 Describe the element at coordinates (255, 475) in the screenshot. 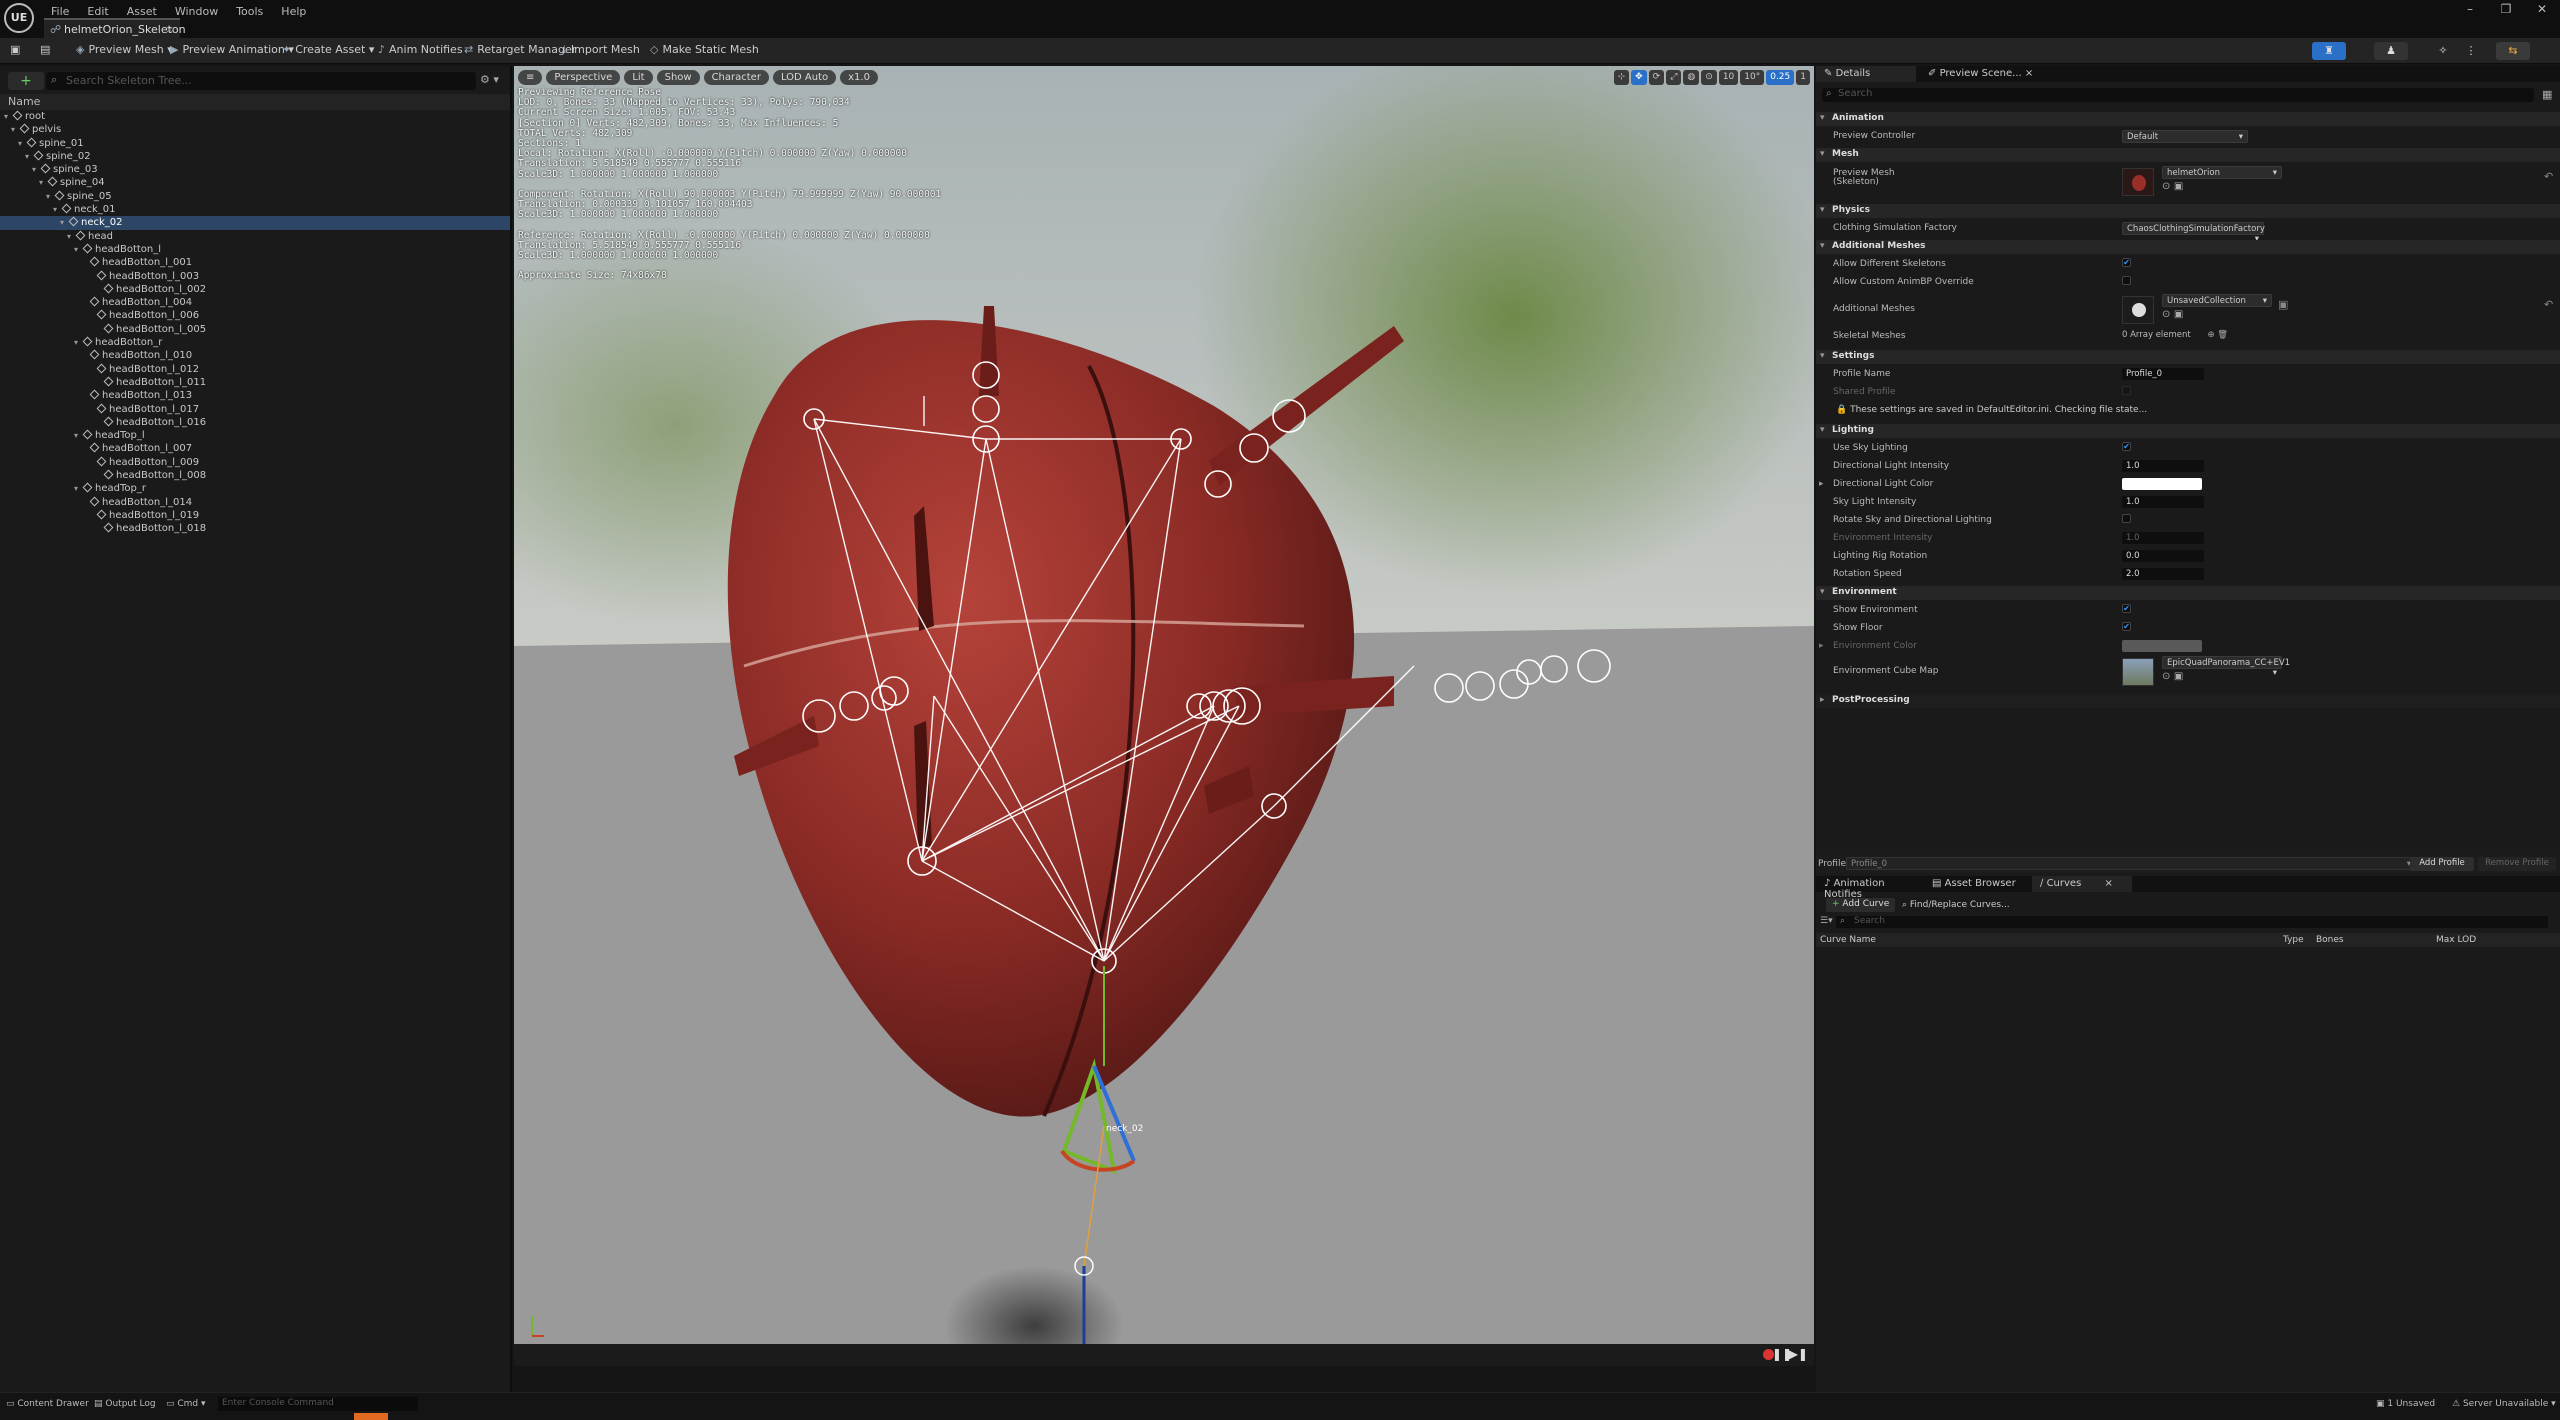

I see `bone-row: headBotton_l_008` at that location.